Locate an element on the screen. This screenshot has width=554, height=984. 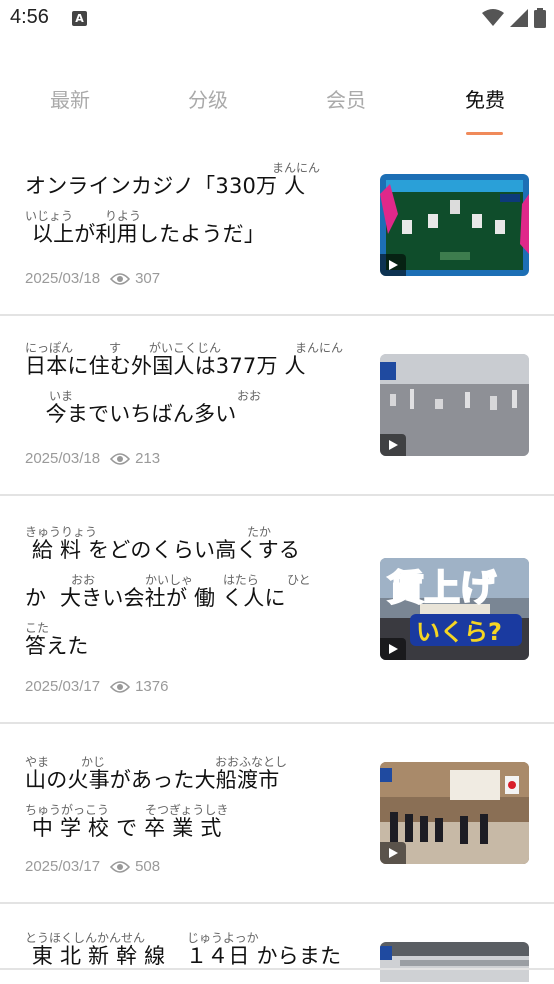
article-views: 307 is located at coordinates (148, 278).